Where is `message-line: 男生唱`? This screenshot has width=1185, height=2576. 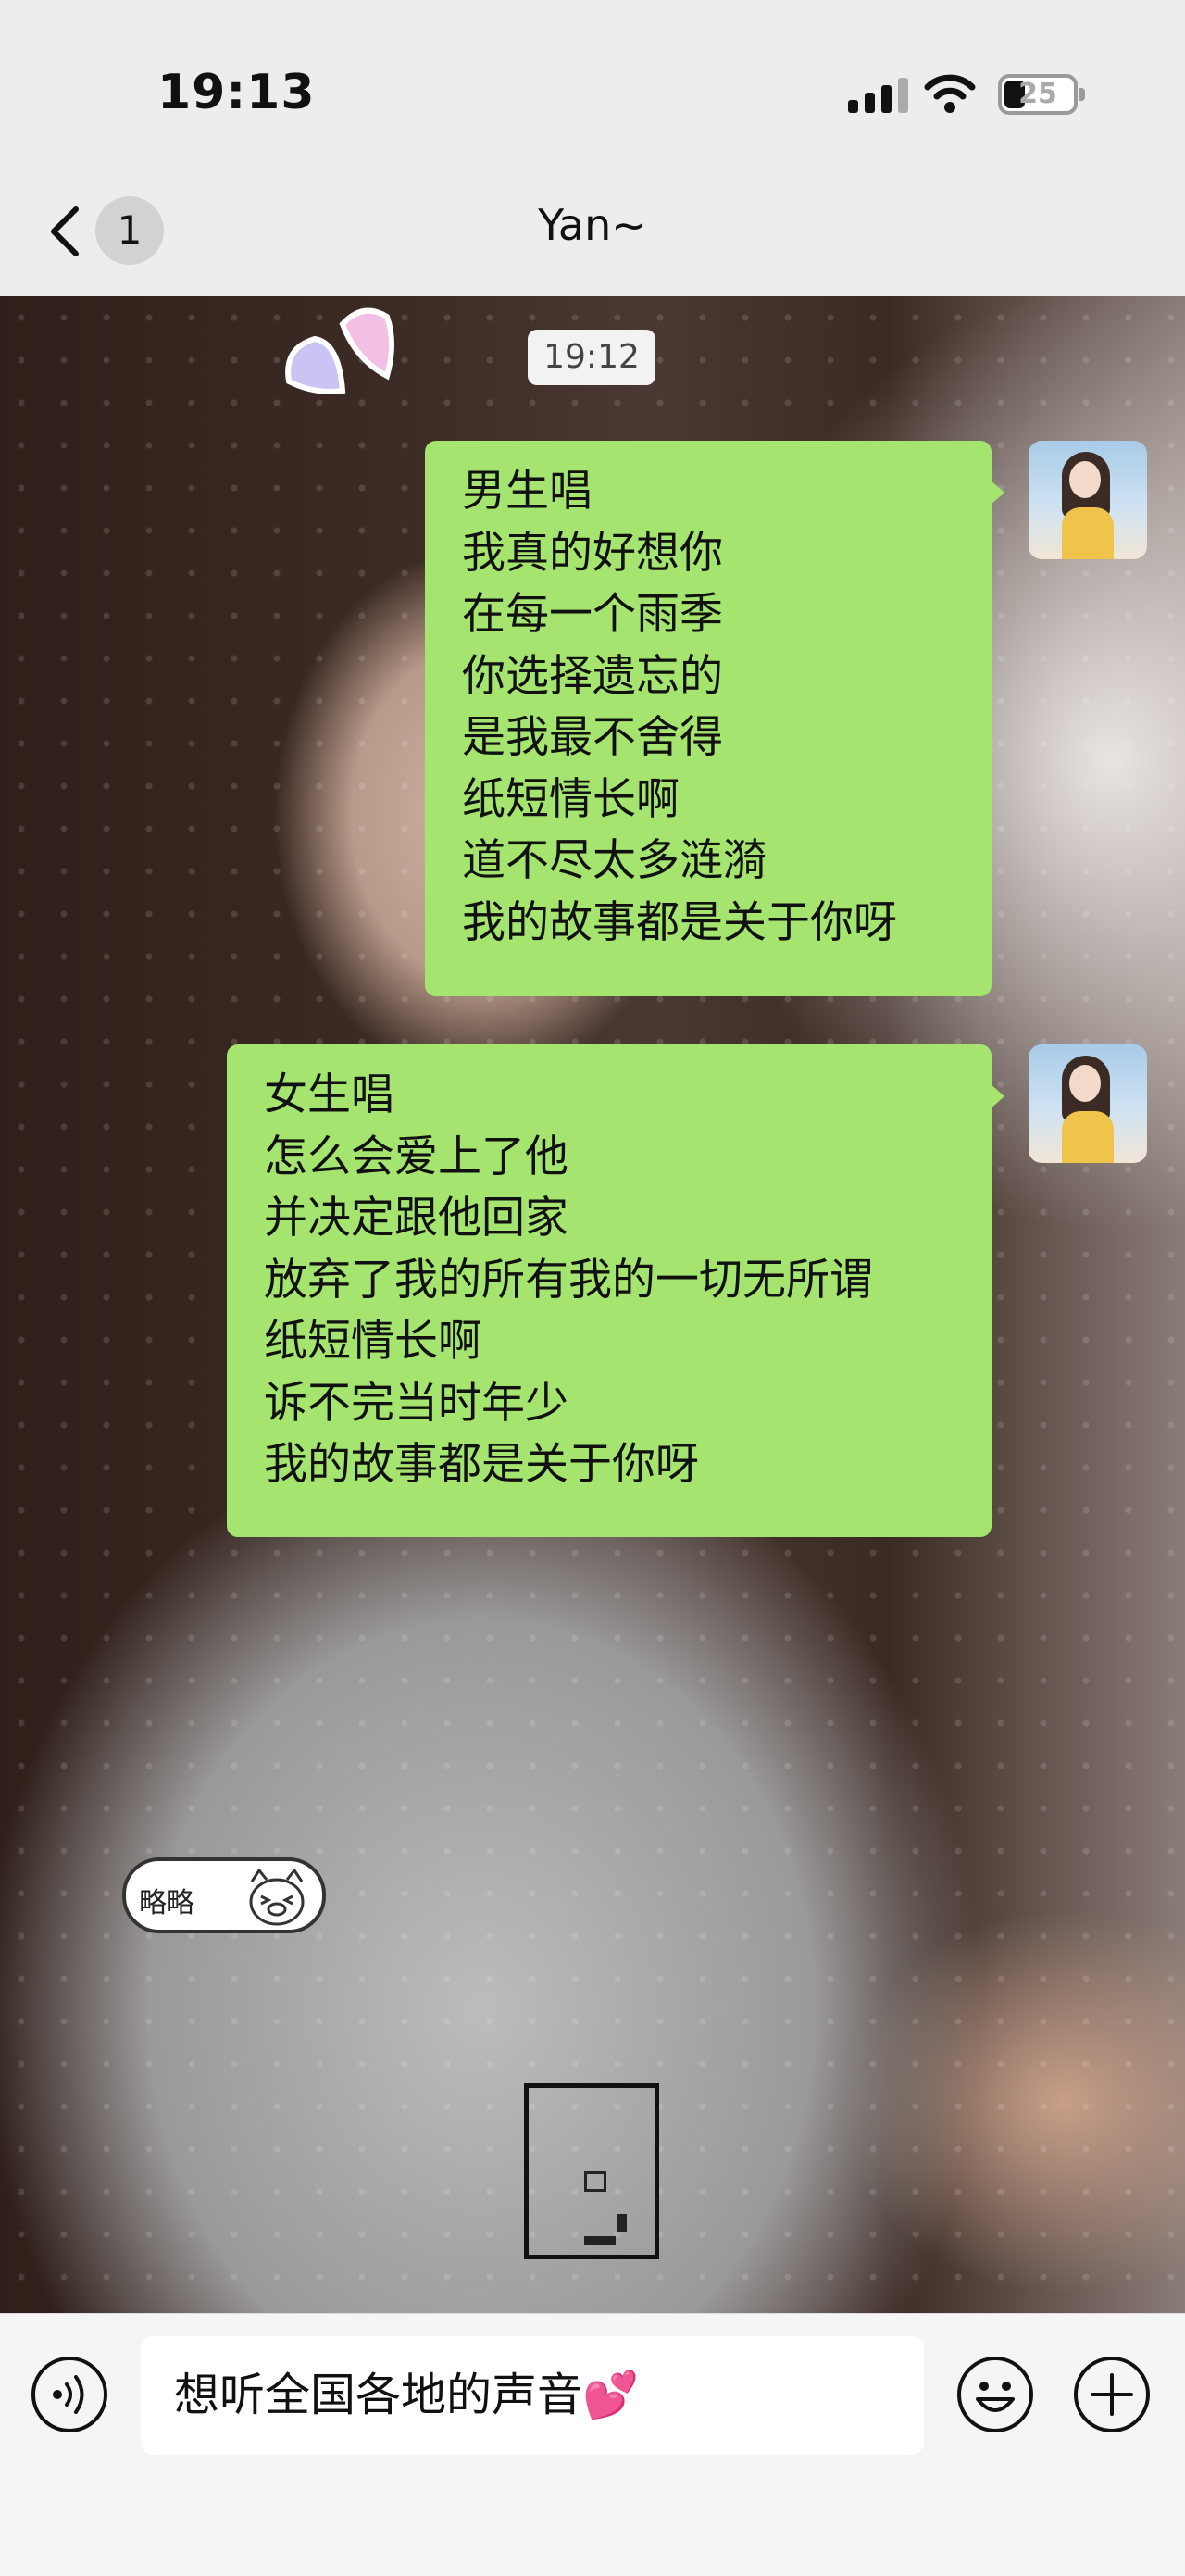
message-line: 男生唱 is located at coordinates (527, 491).